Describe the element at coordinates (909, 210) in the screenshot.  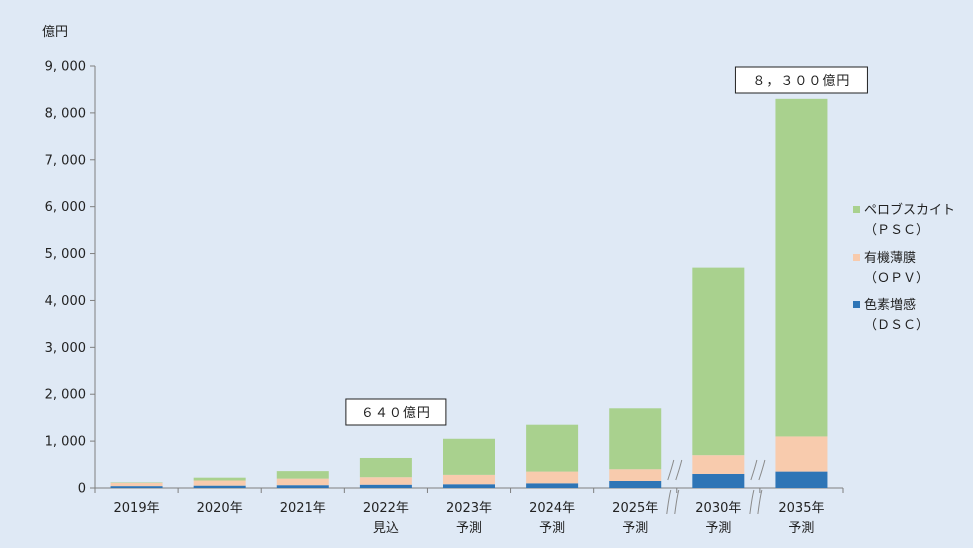
I see `legend-label: ペロブスカイト` at that location.